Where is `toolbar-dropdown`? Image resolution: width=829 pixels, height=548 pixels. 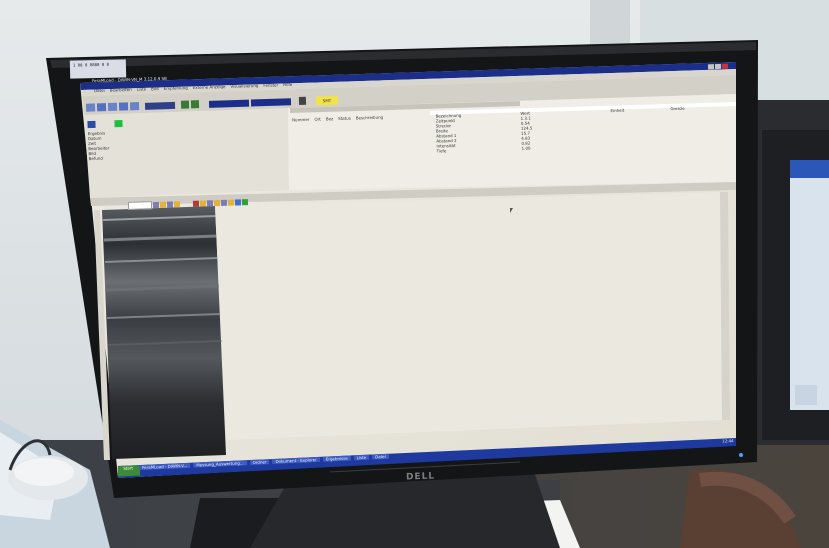
toolbar-dropdown is located at coordinates (160, 105).